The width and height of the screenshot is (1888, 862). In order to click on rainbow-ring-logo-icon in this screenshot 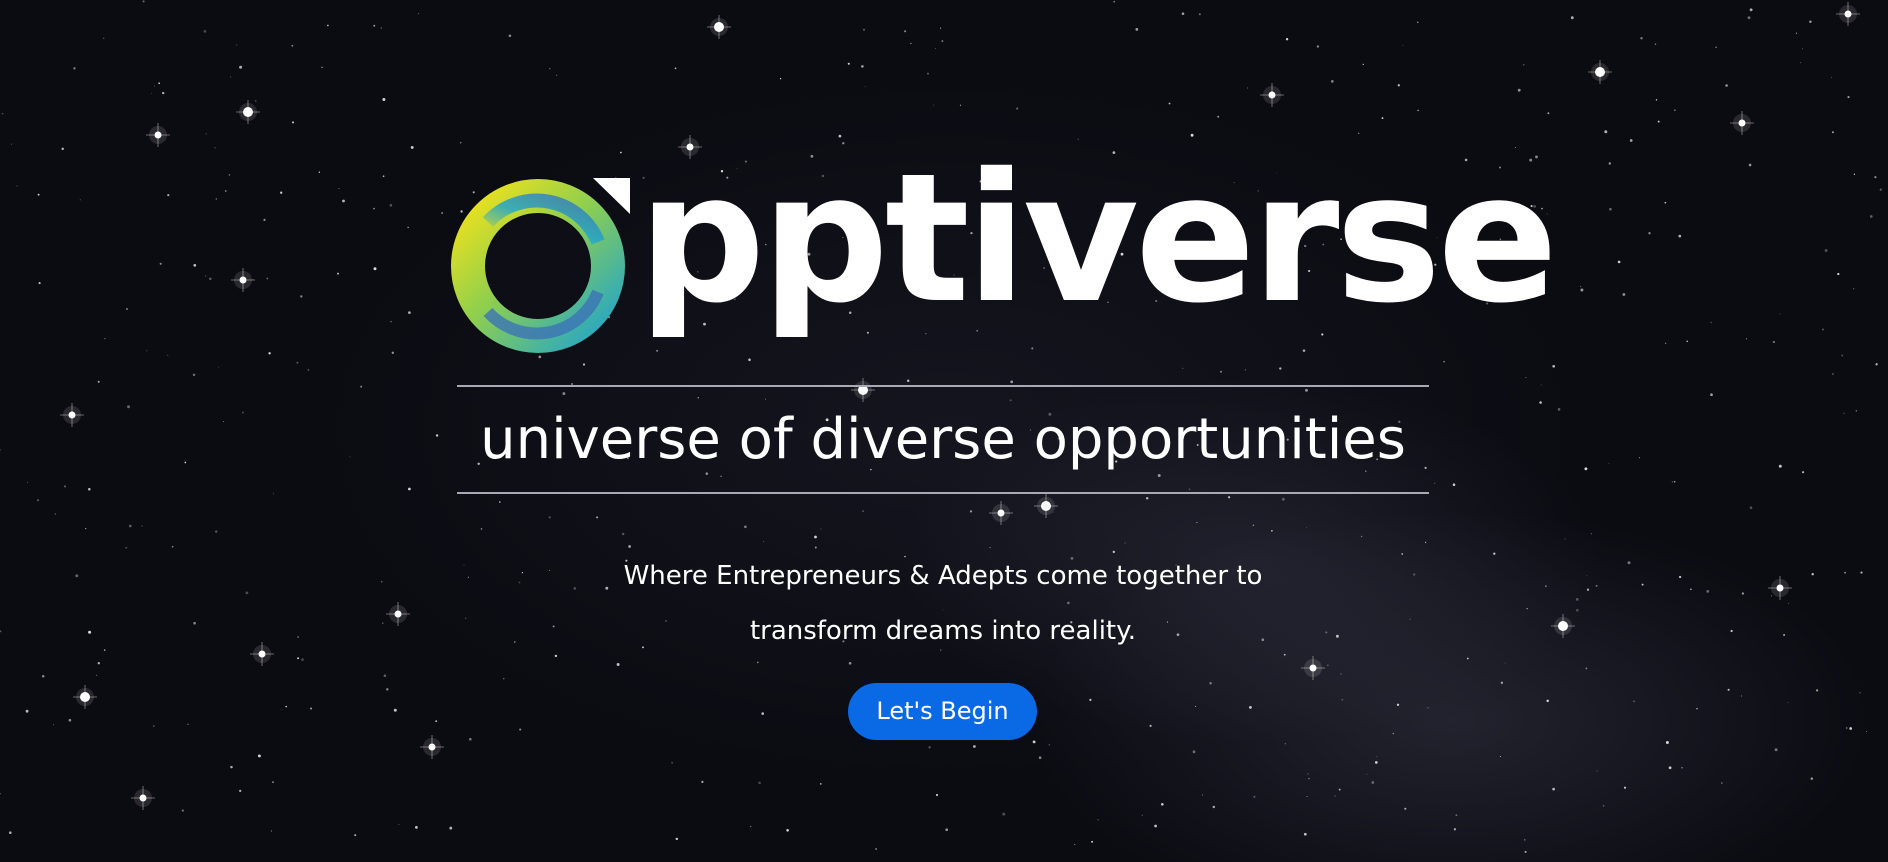, I will do `click(540, 265)`.